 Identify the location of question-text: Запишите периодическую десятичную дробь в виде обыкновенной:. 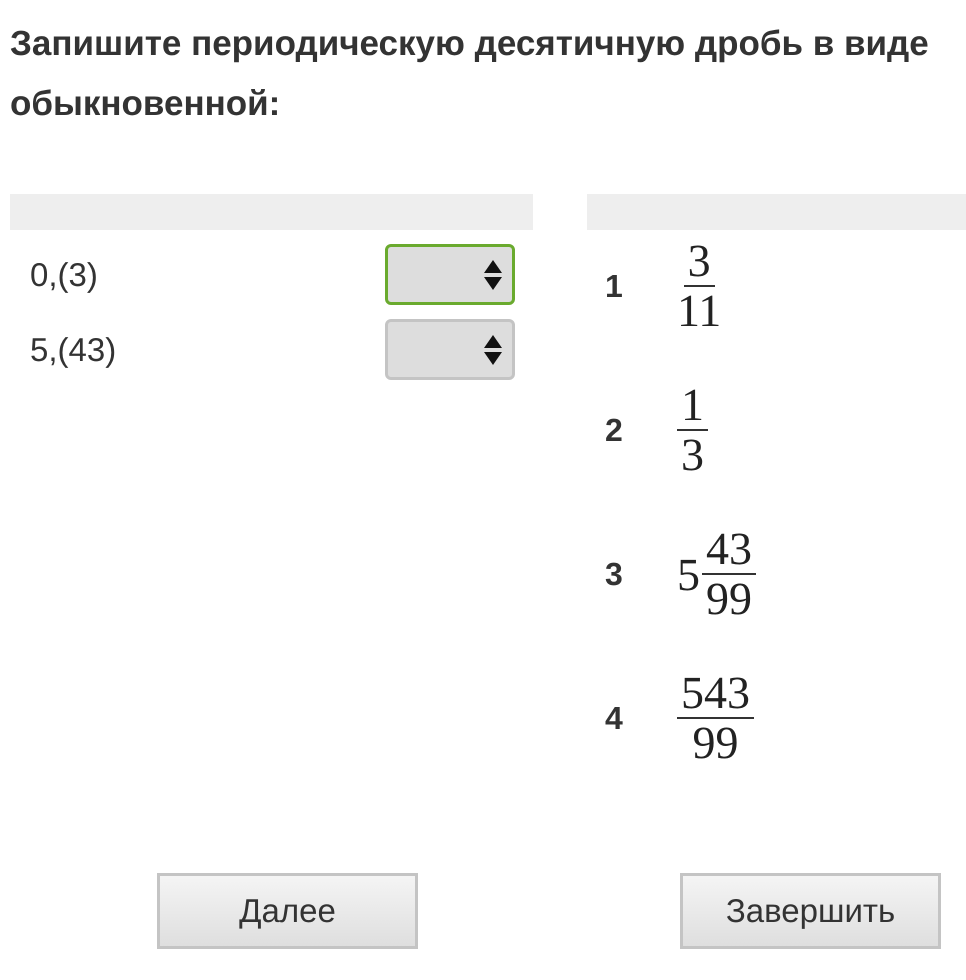
(470, 74).